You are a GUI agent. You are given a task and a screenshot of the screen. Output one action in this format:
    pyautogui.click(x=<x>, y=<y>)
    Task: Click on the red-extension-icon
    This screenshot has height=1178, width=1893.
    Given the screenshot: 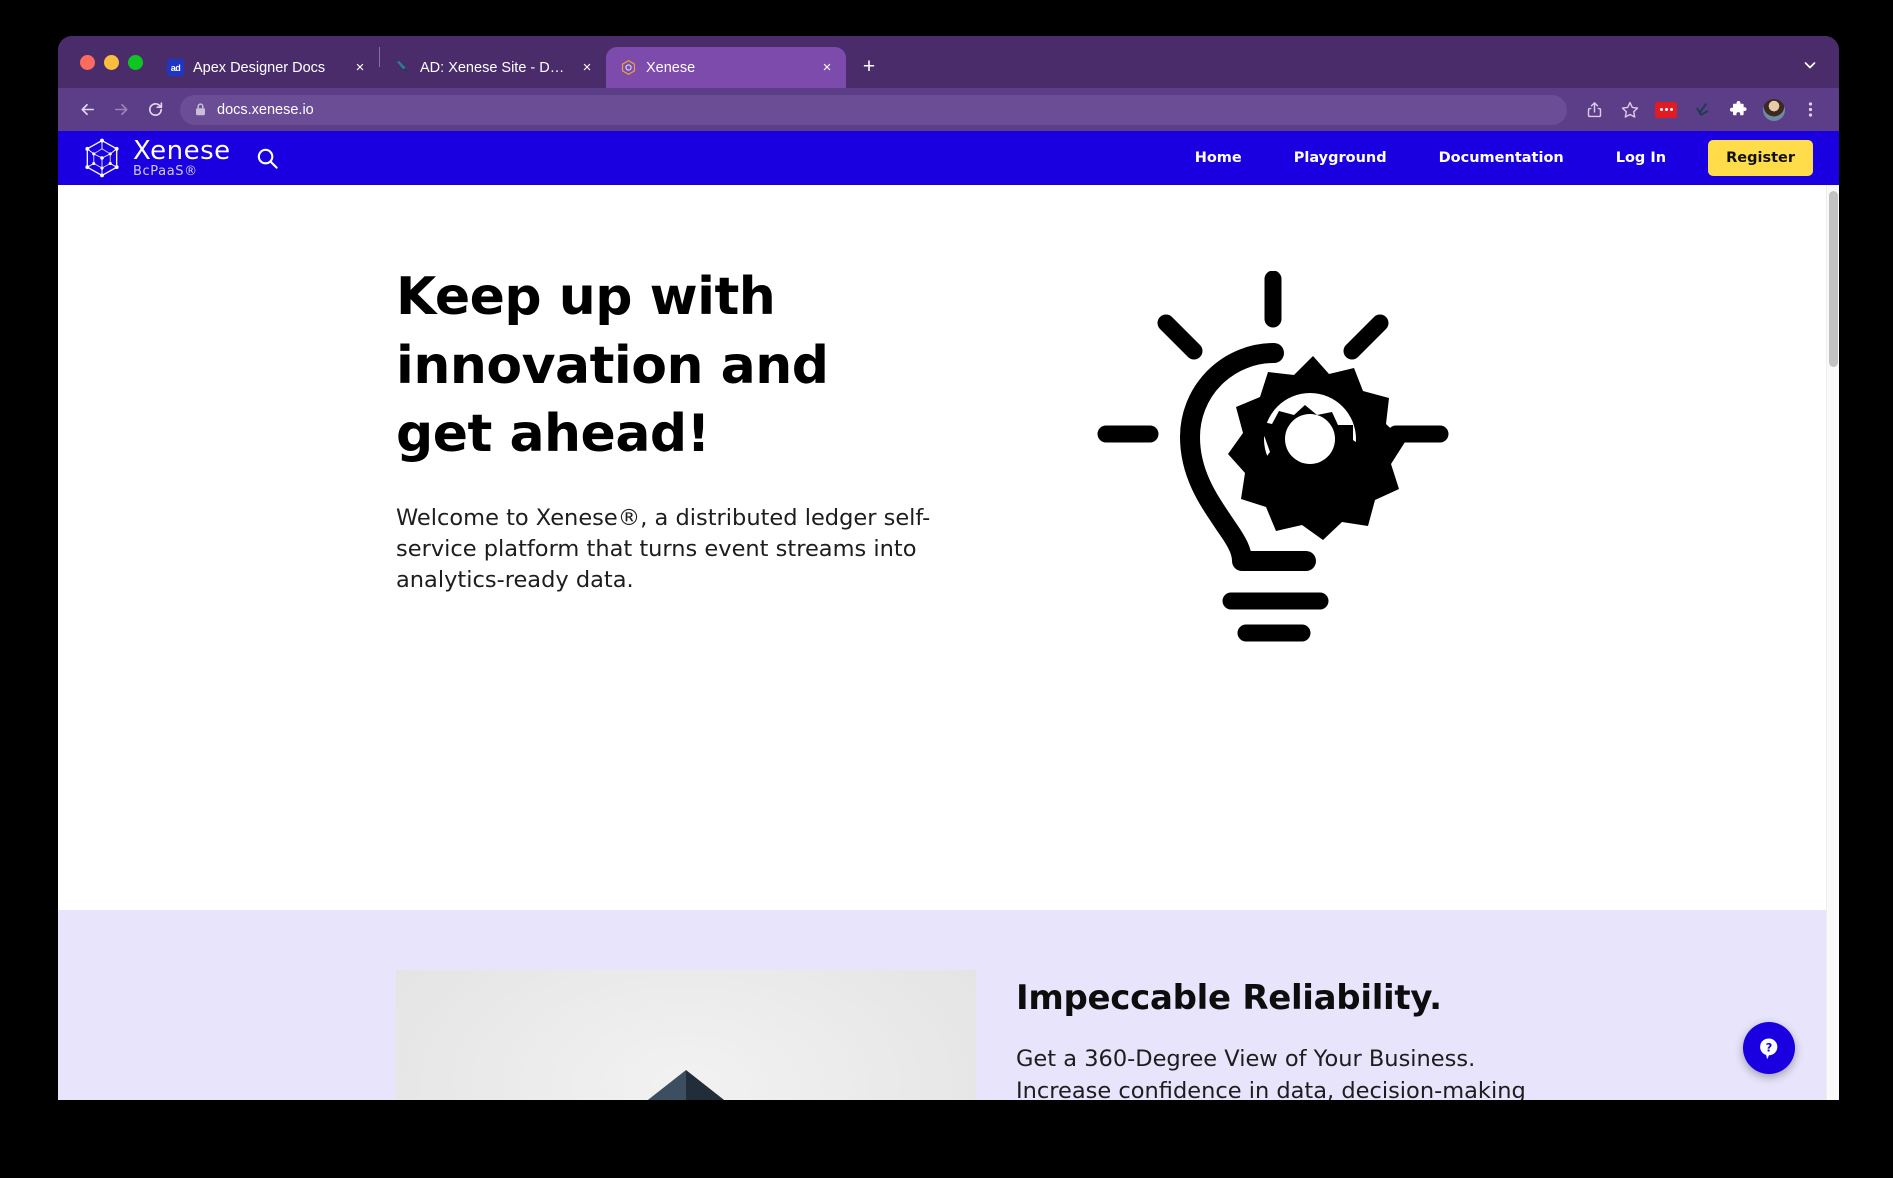 What is the action you would take?
    pyautogui.click(x=1666, y=110)
    